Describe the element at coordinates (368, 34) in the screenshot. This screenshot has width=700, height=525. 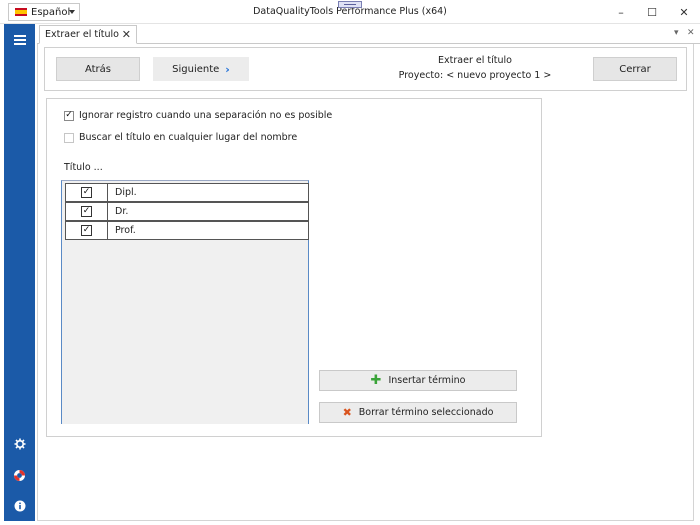
I see `tab-strip: Extraer el título ✕ ▾ ✕` at that location.